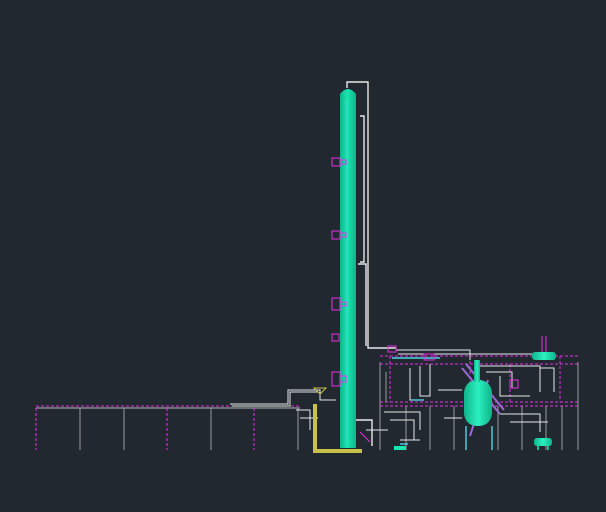 This screenshot has height=512, width=606. Describe the element at coordinates (478, 393) in the screenshot. I see `separator-vessel` at that location.